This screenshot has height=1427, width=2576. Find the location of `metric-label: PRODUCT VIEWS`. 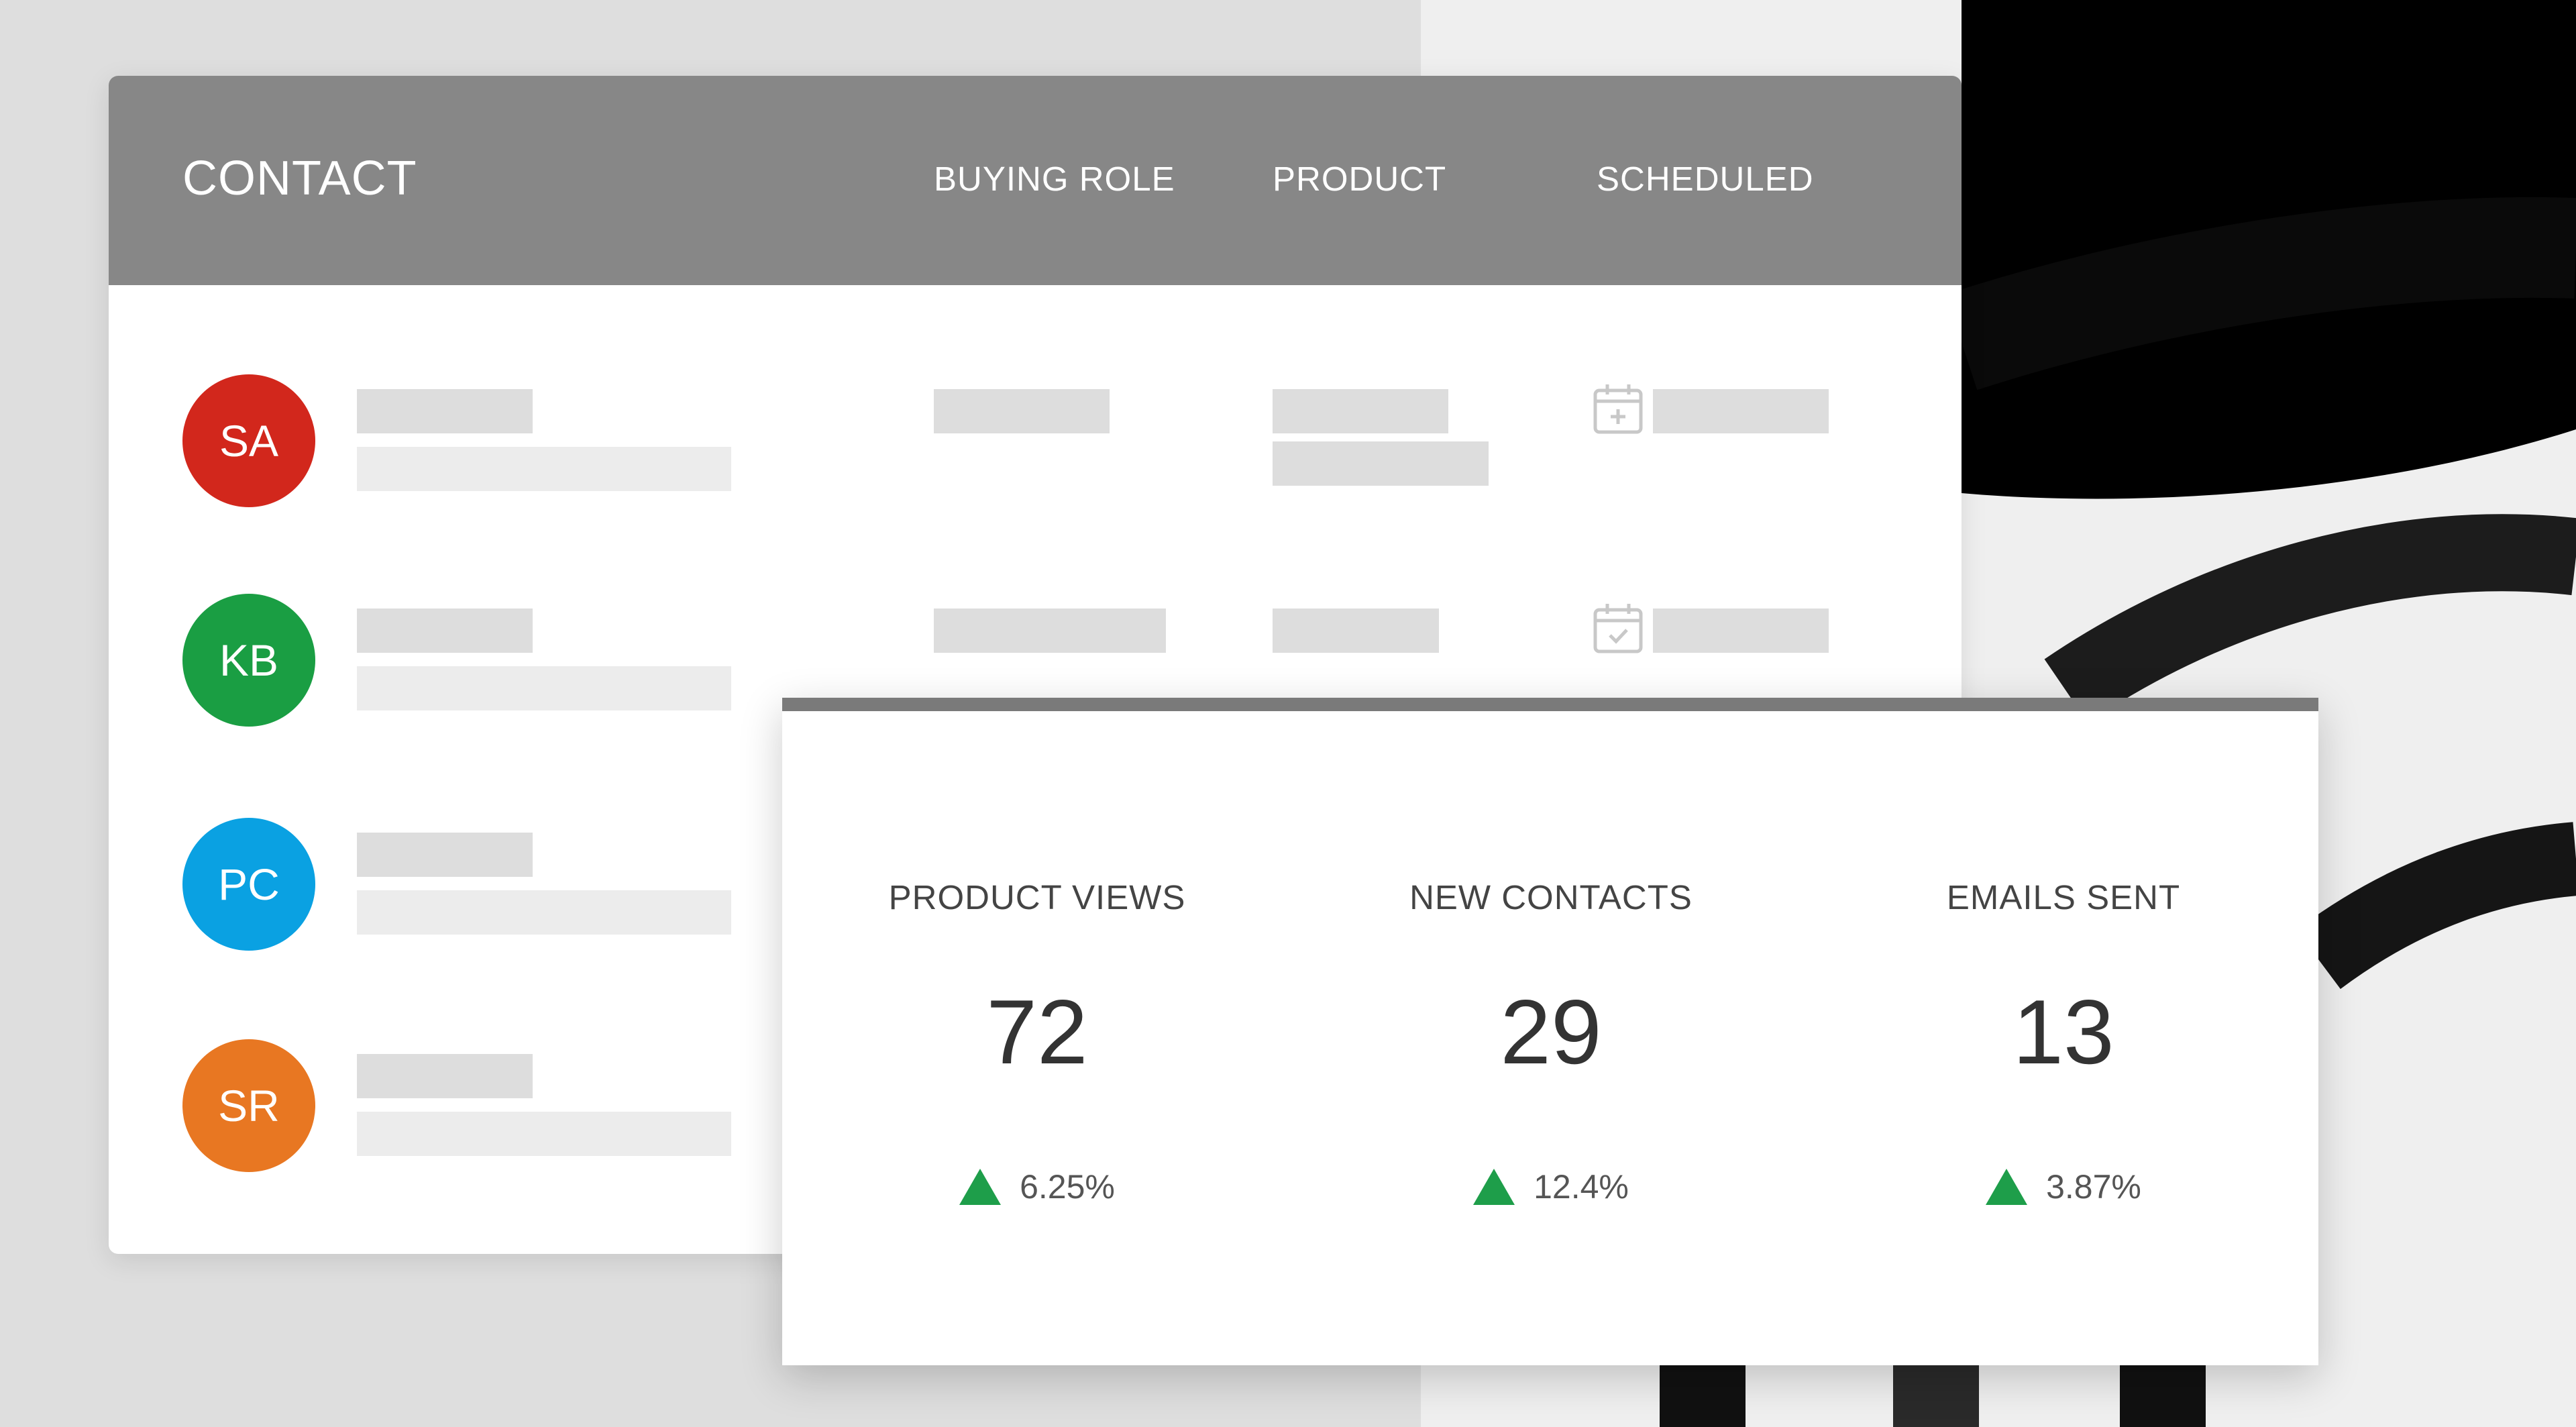

metric-label: PRODUCT VIEWS is located at coordinates (1037, 897).